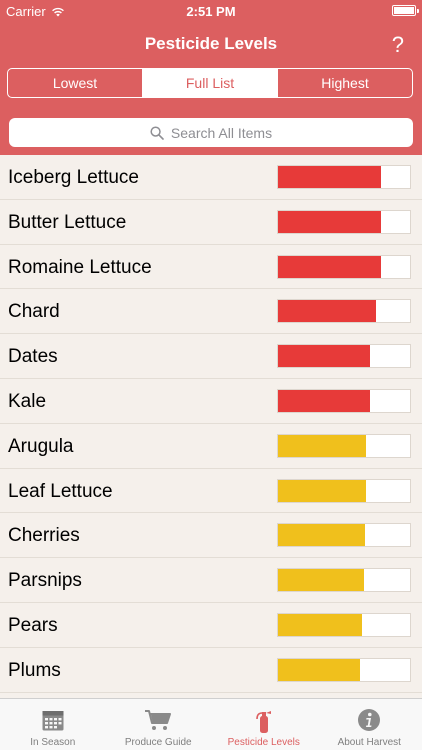 Image resolution: width=422 pixels, height=750 pixels. What do you see at coordinates (33, 625) in the screenshot?
I see `produce-name: Pears` at bounding box center [33, 625].